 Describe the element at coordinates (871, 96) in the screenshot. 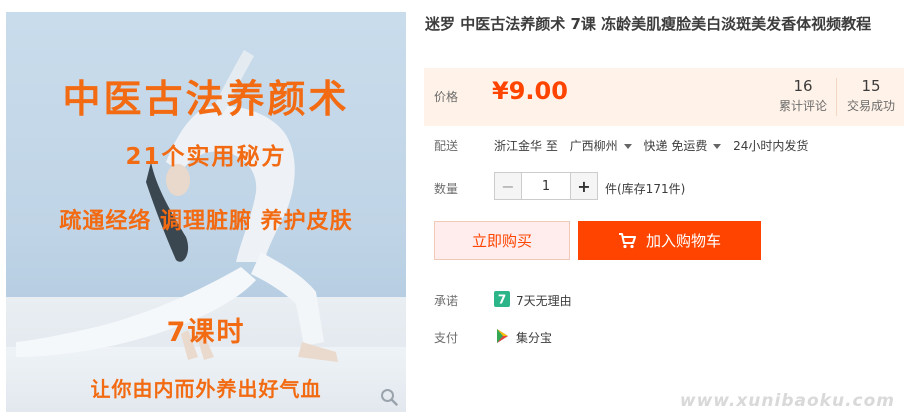

I see `sales-stat: 15 交易成功` at that location.